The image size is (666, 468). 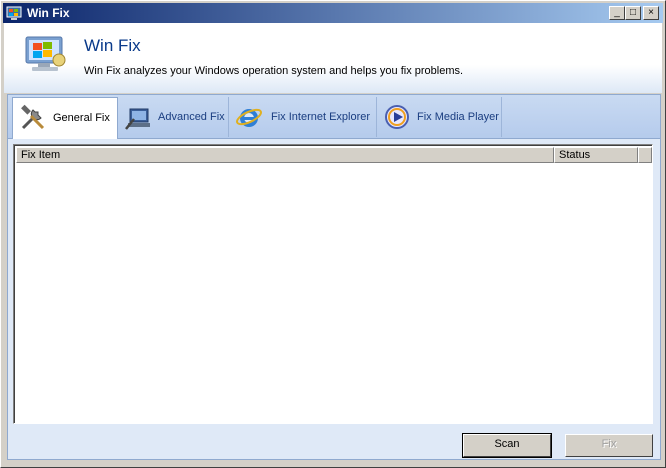 I want to click on media-player-icon, so click(x=397, y=117).